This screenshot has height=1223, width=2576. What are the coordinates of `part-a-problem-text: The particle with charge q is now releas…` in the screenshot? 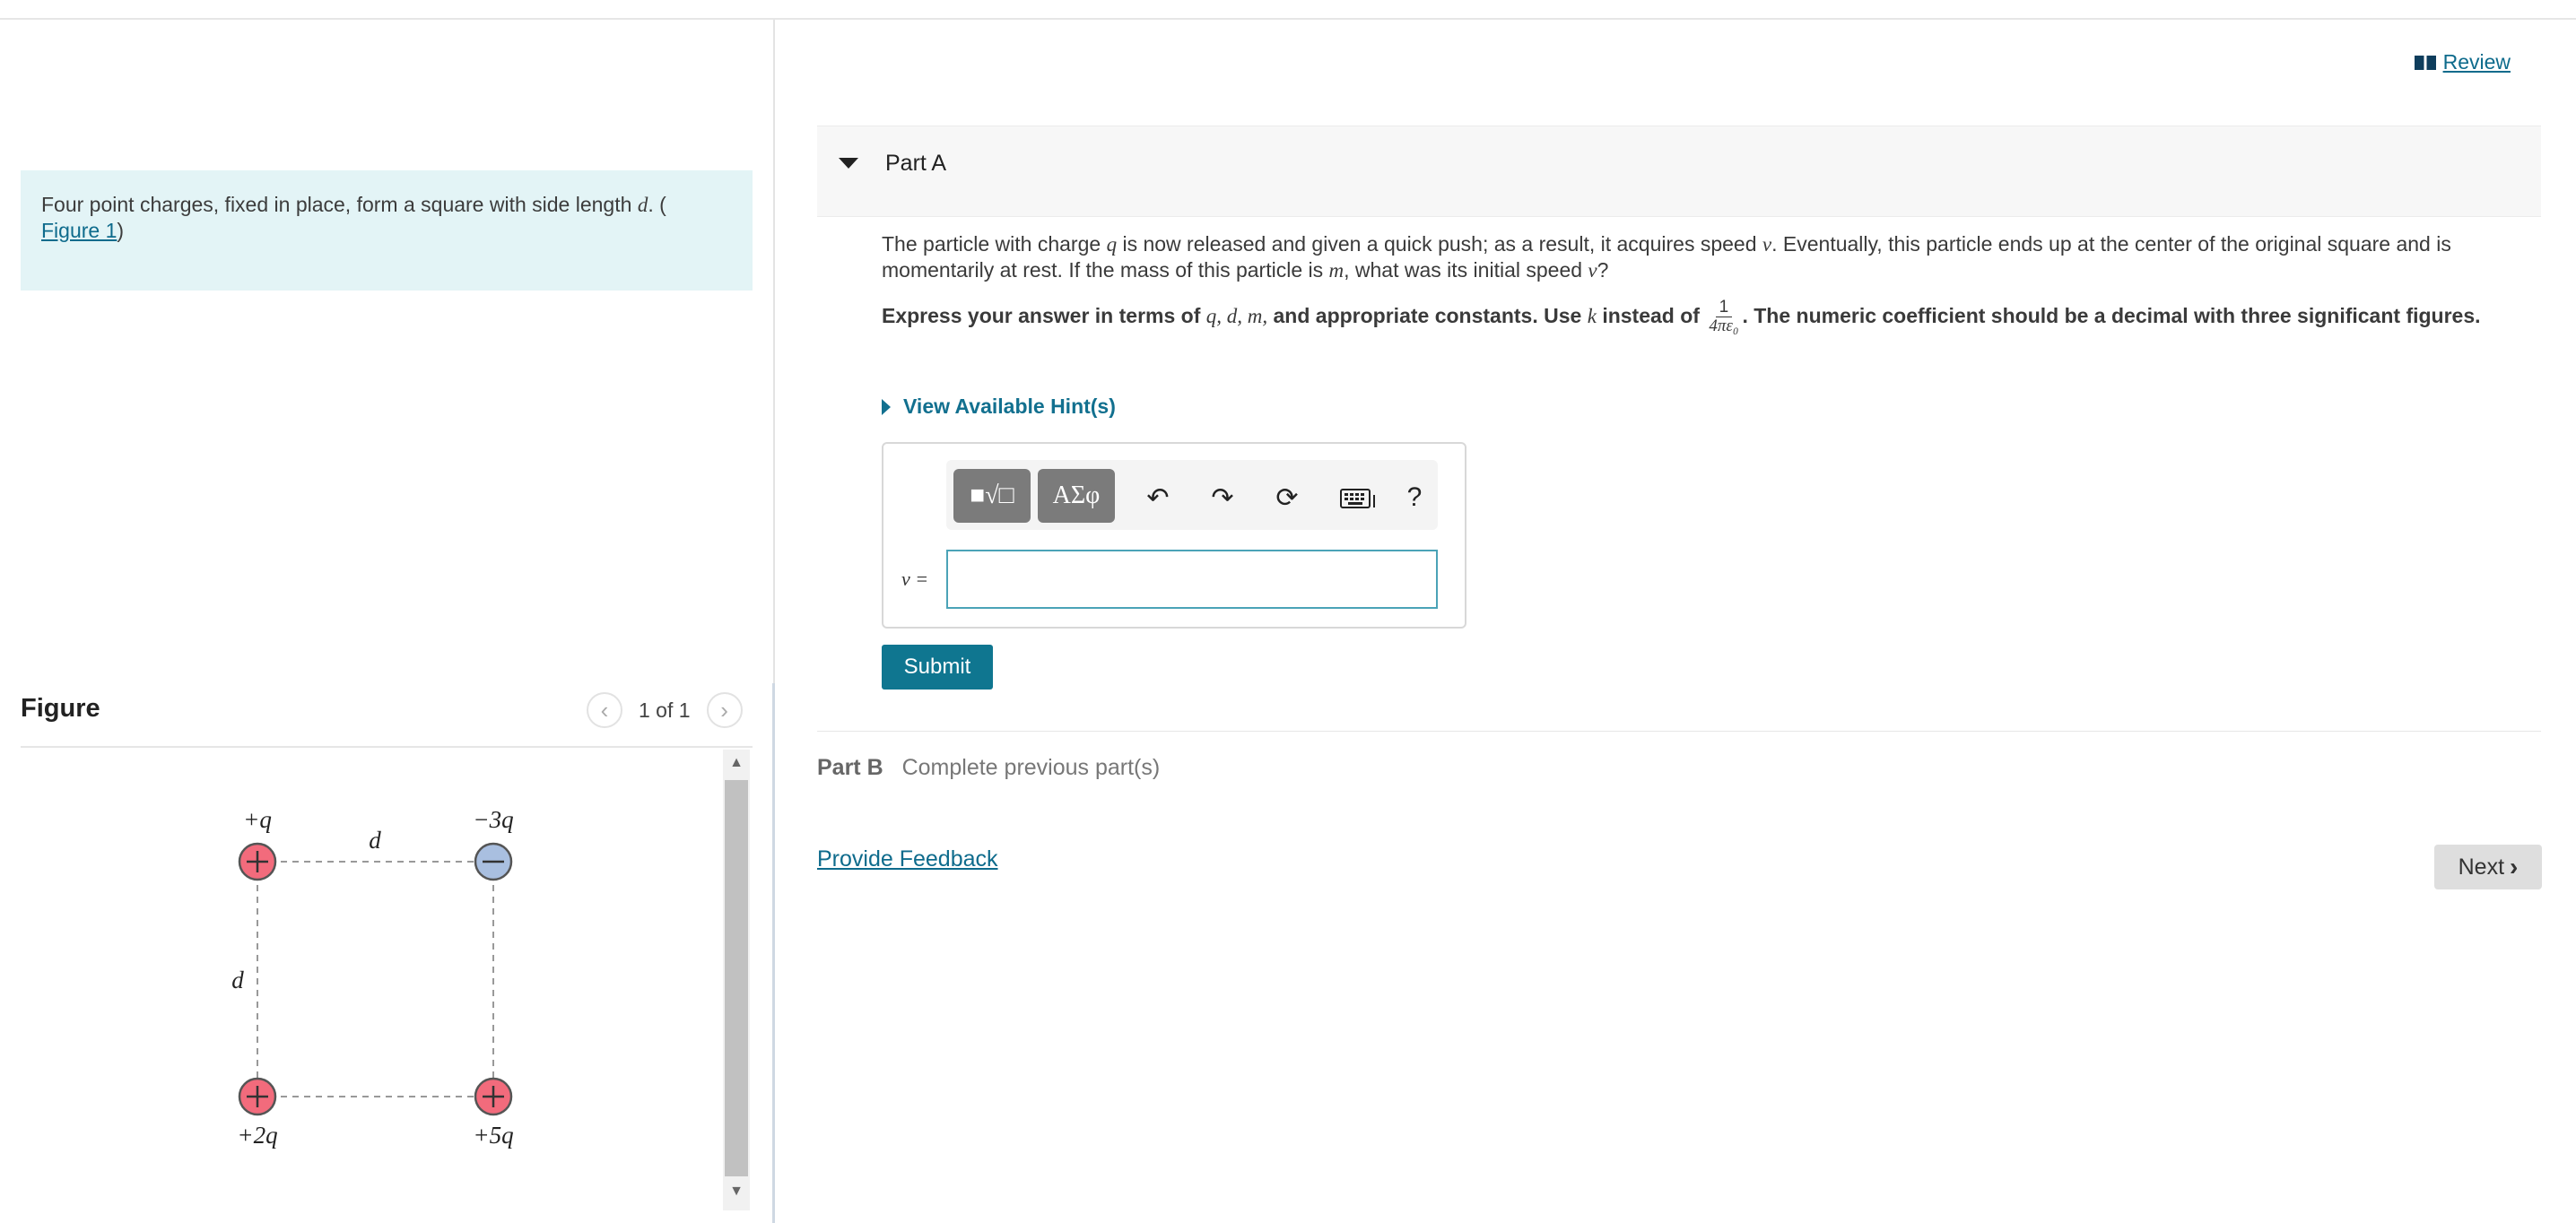 It's located at (1666, 257).